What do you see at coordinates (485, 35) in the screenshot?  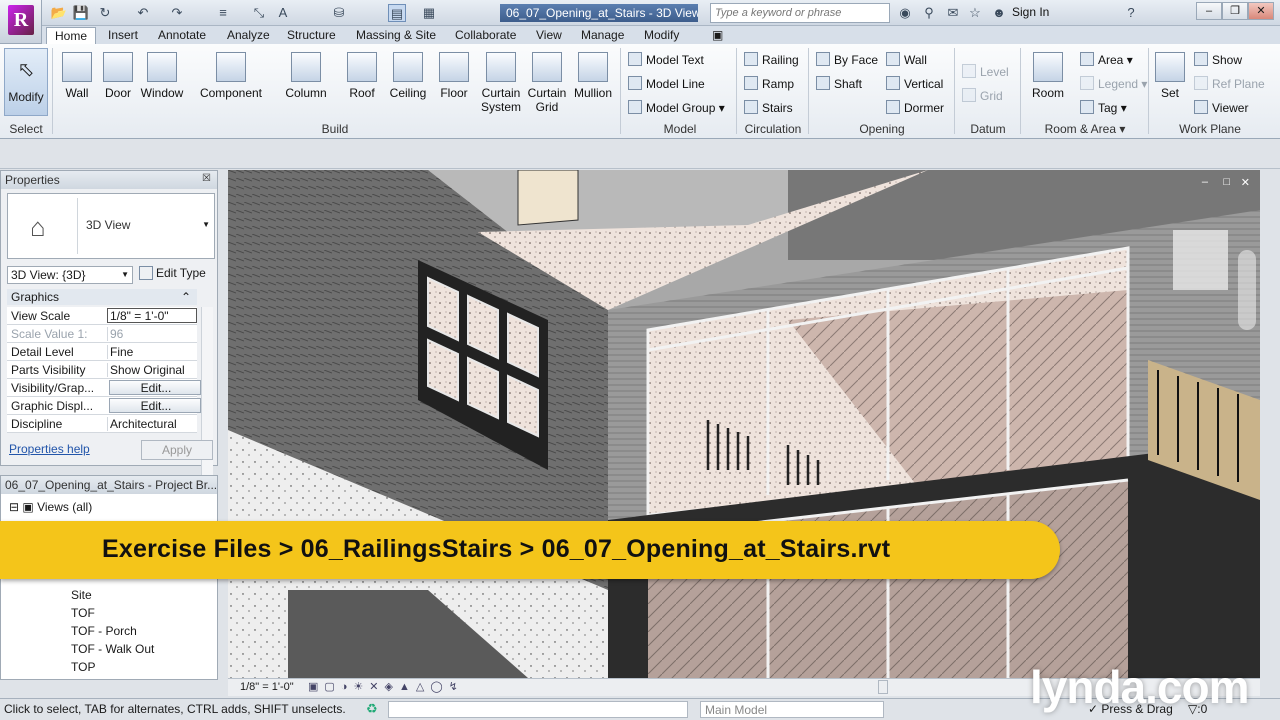 I see `tab-collaborate: Collaborate` at bounding box center [485, 35].